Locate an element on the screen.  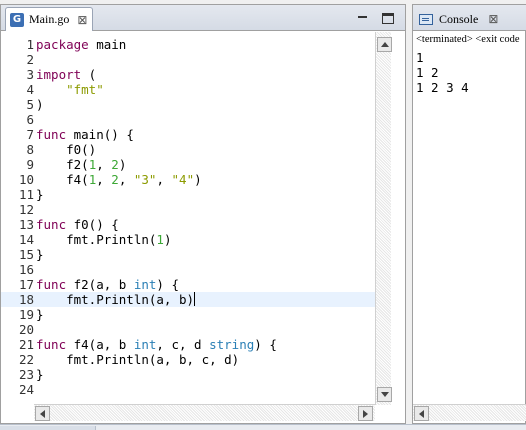
tab-console: Console ⊠ is located at coordinates (460, 19).